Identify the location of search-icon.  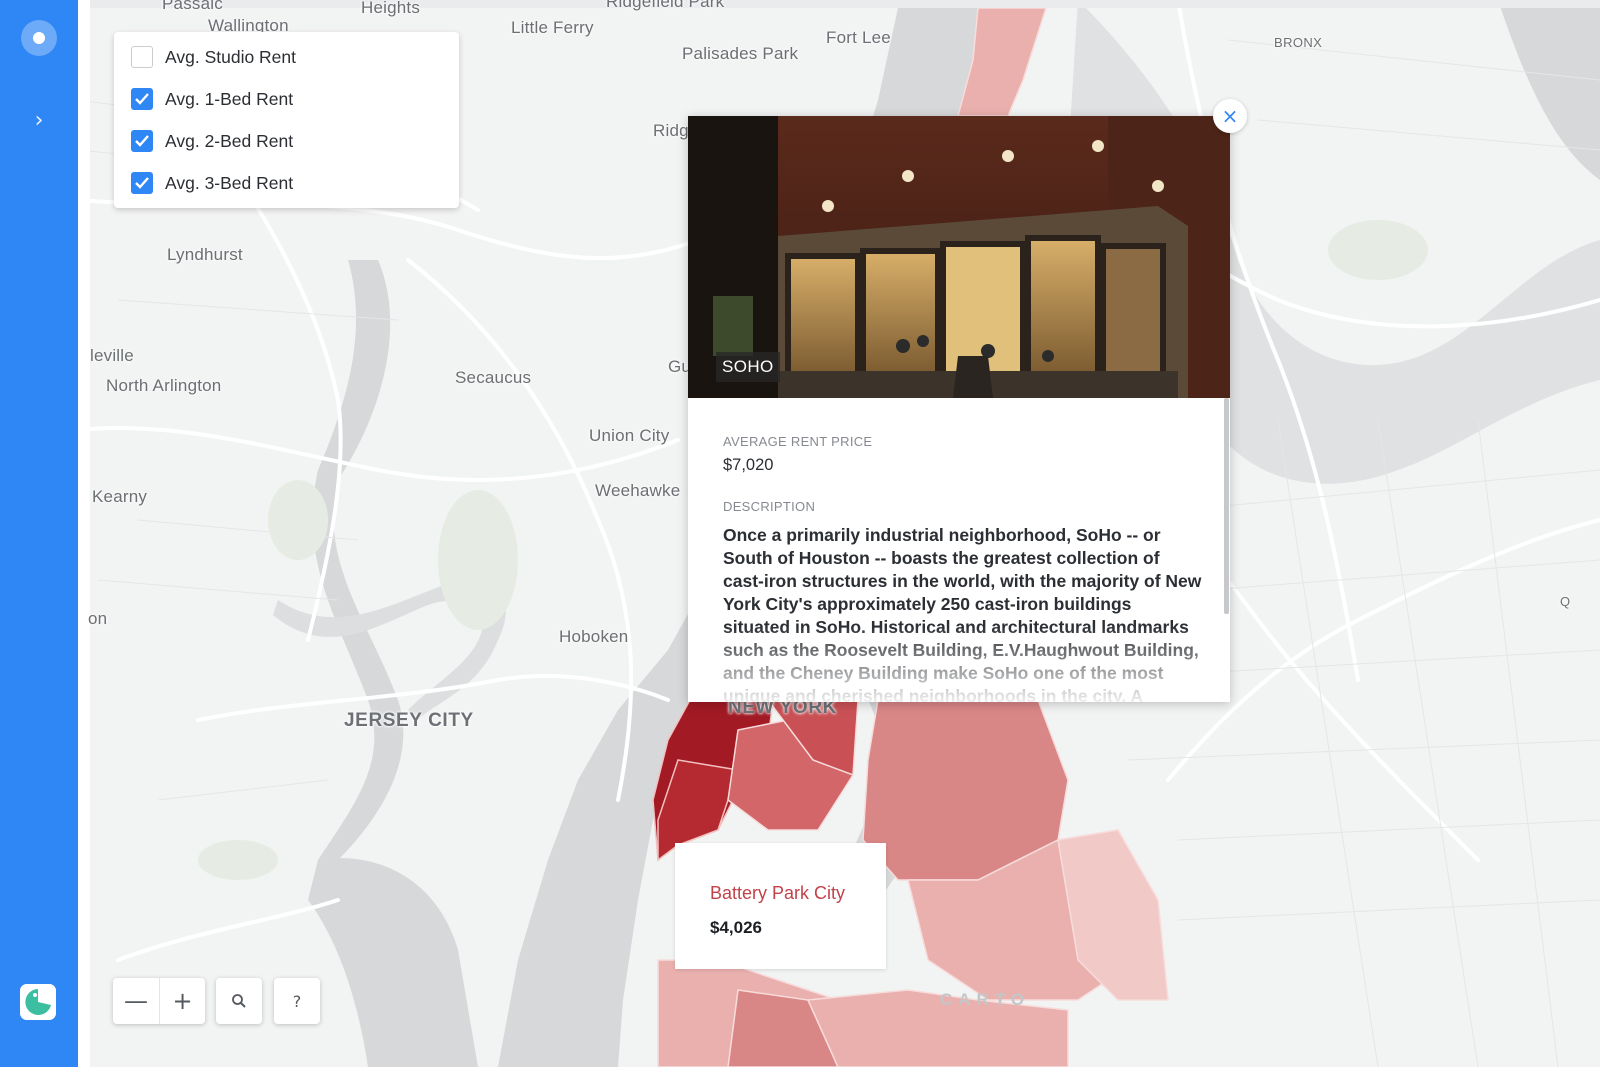
(239, 1001).